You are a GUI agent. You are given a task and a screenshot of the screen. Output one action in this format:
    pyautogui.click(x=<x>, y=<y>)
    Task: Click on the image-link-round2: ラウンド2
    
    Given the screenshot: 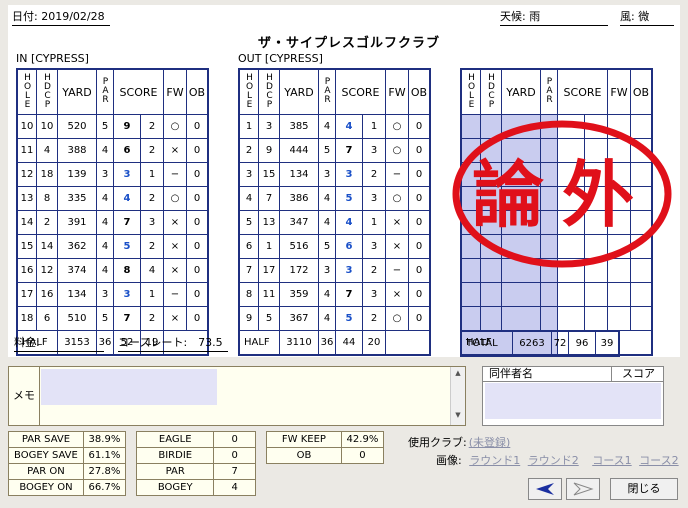 What is the action you would take?
    pyautogui.click(x=553, y=460)
    